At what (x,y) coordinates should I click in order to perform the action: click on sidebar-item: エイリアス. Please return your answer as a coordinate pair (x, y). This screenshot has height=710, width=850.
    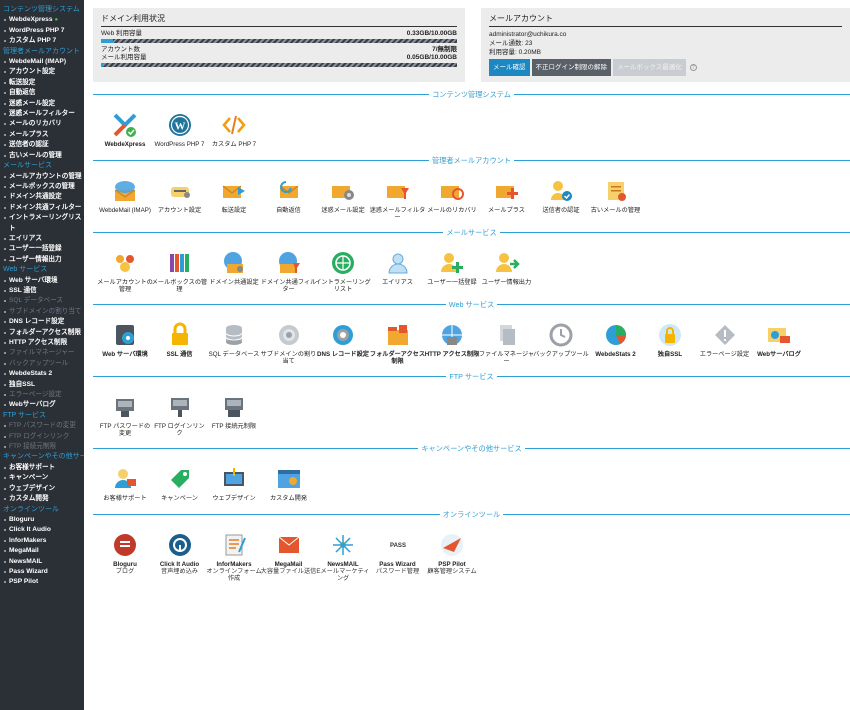
    Looking at the image, I should click on (42, 239).